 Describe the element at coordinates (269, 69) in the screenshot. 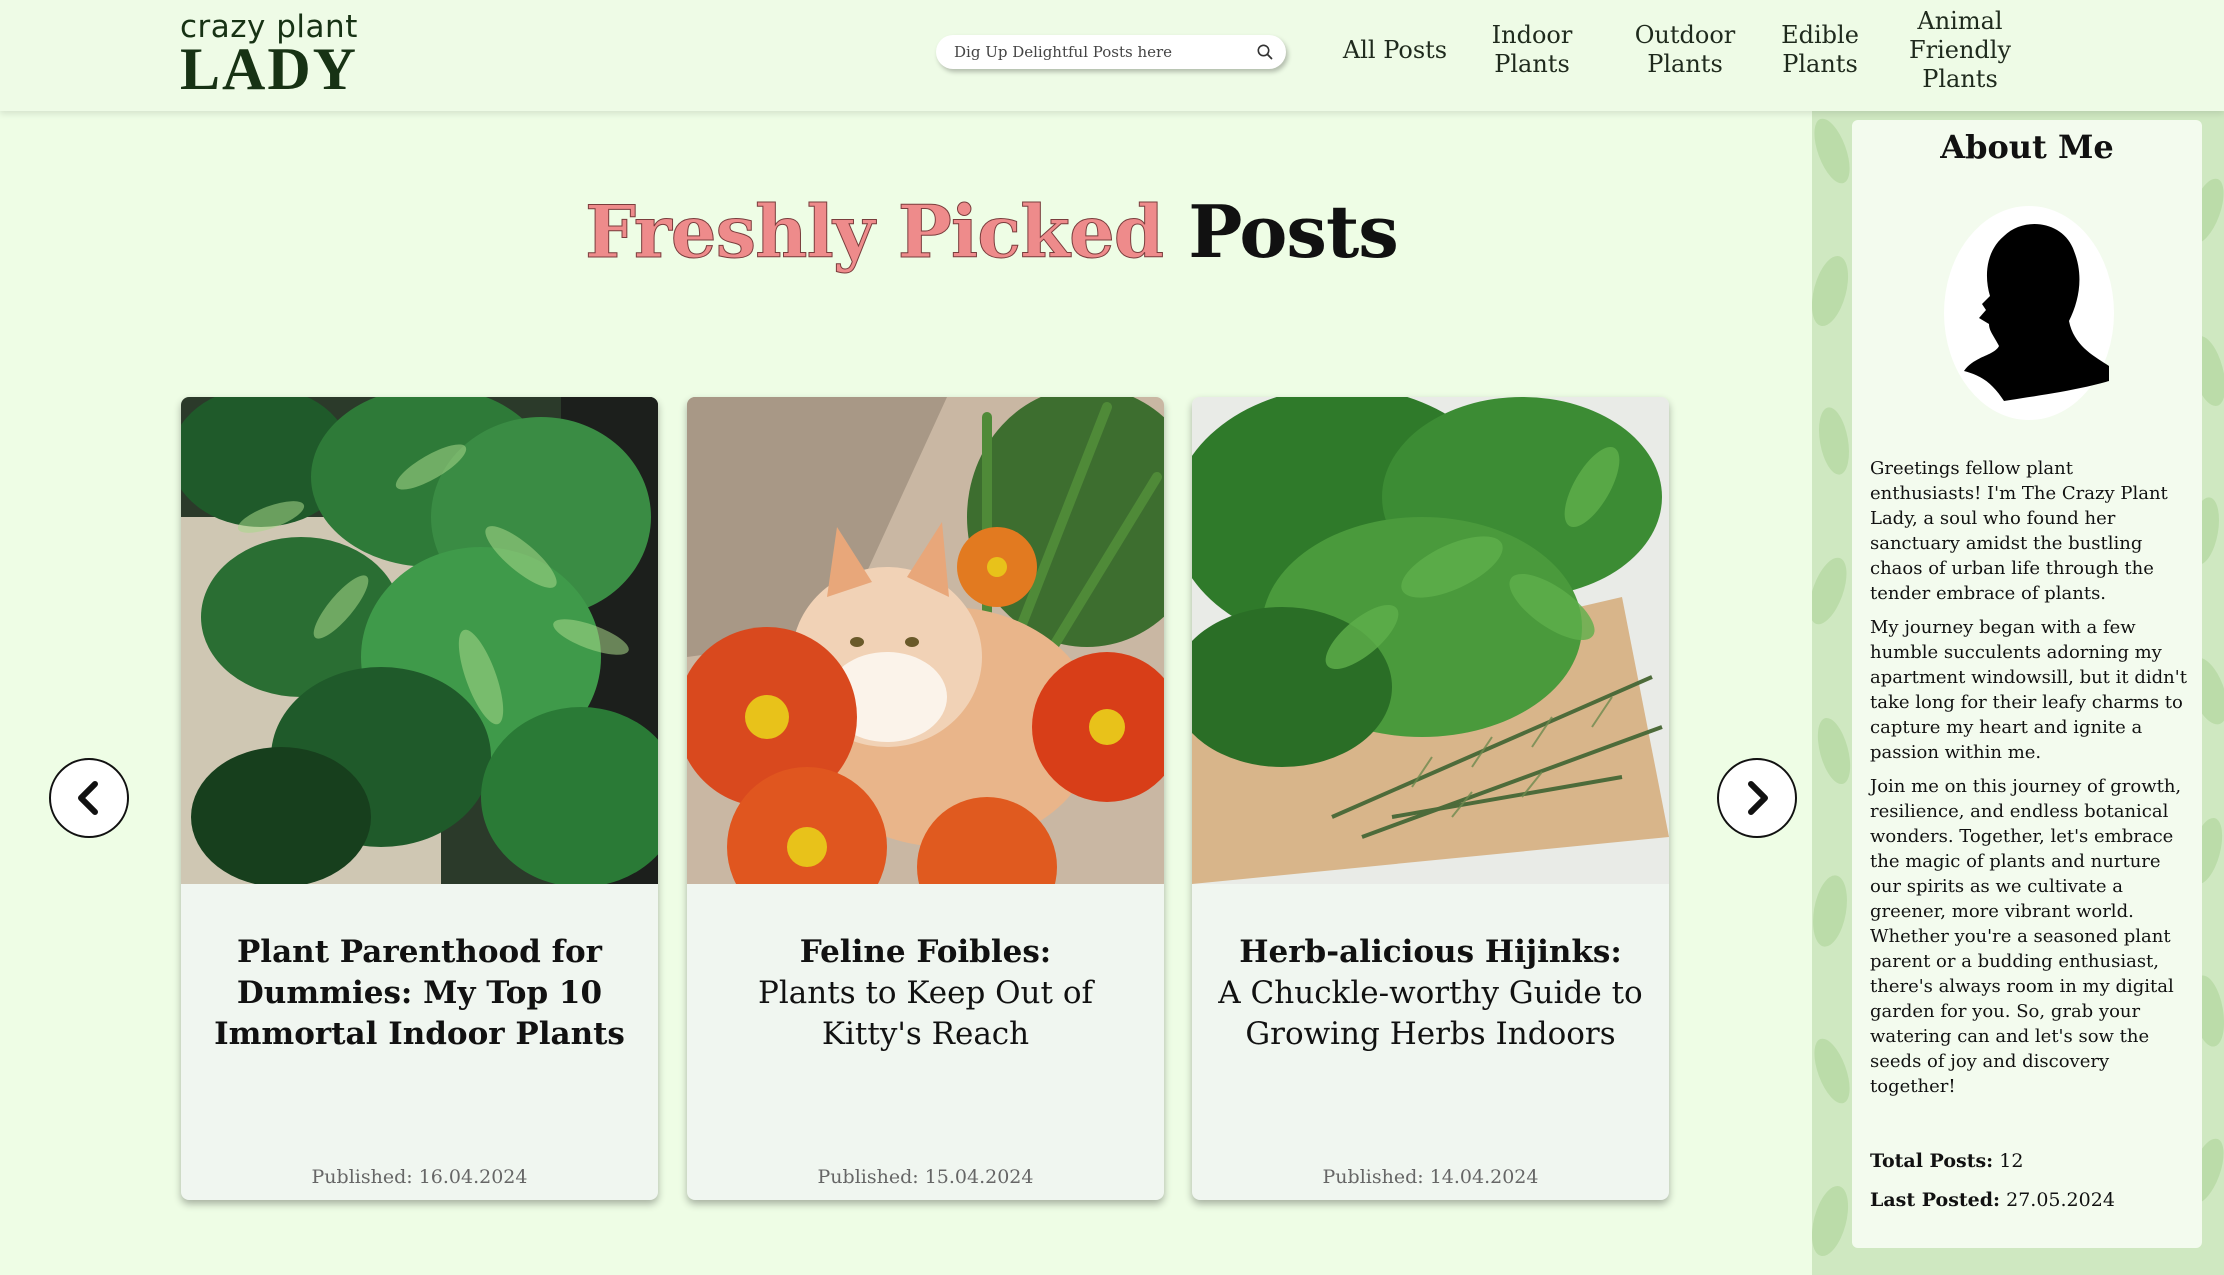

I see `logo-big-text: LADY` at that location.